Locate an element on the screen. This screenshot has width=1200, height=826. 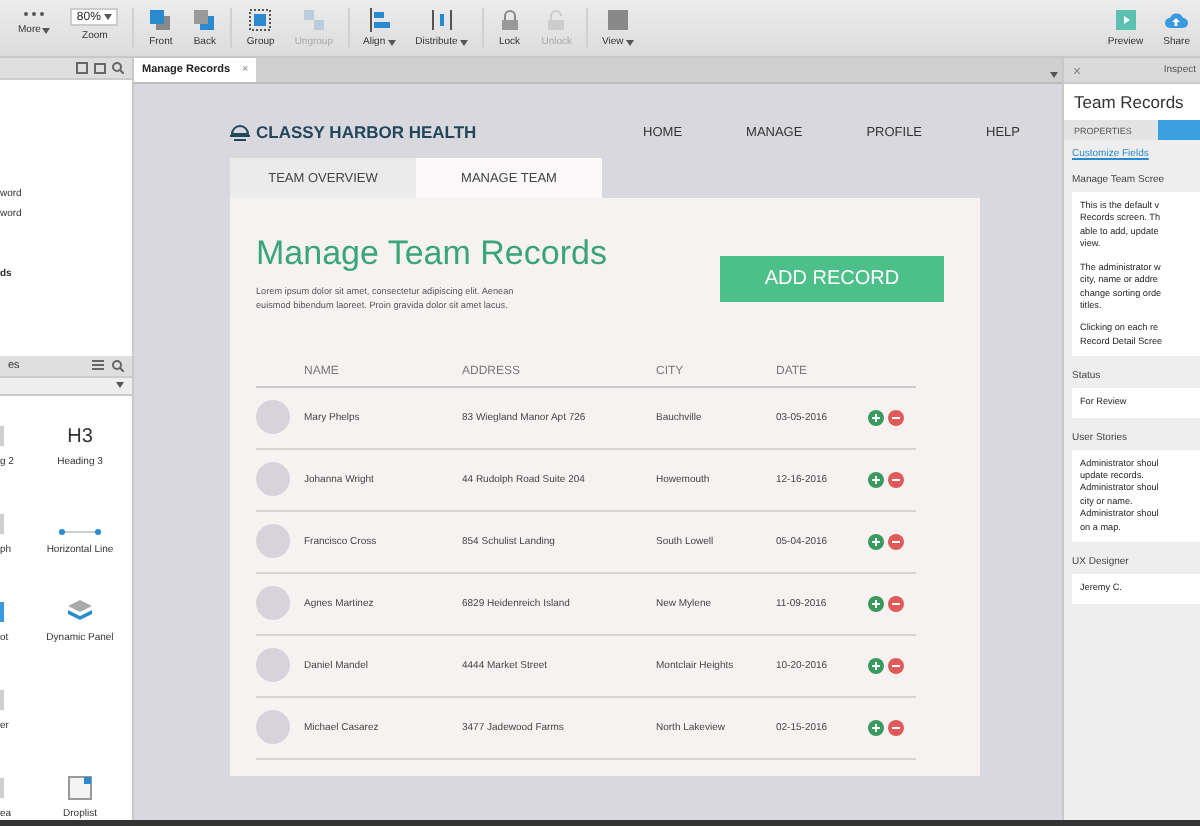
layers-icon is located at coordinates (80, 612).